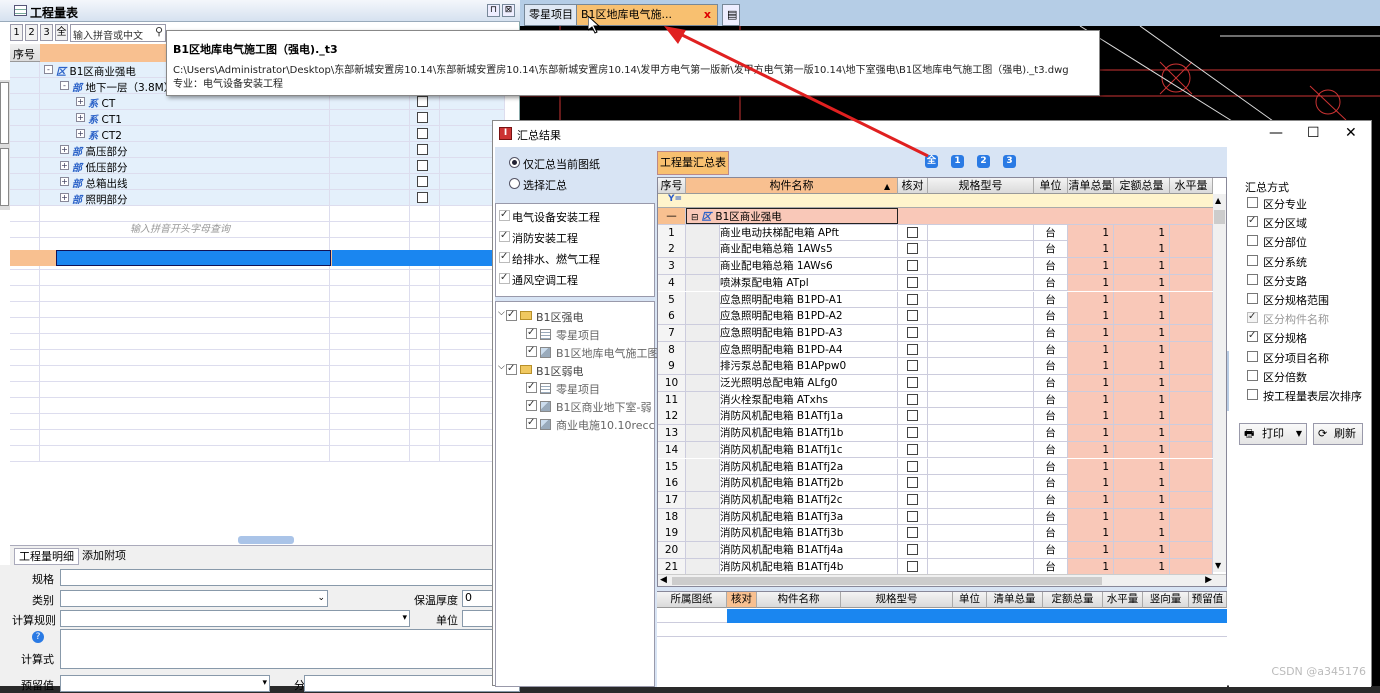  What do you see at coordinates (1218, 565) in the screenshot?
I see `scroll-down-icon: ▼` at bounding box center [1218, 565].